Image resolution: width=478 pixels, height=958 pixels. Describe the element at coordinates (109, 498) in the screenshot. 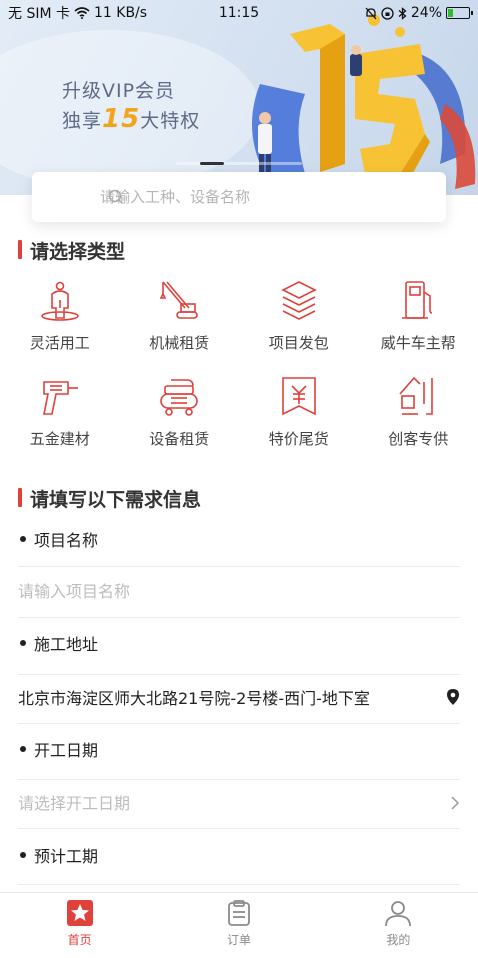

I see `form-section-title: 请填写以下需求信息` at that location.